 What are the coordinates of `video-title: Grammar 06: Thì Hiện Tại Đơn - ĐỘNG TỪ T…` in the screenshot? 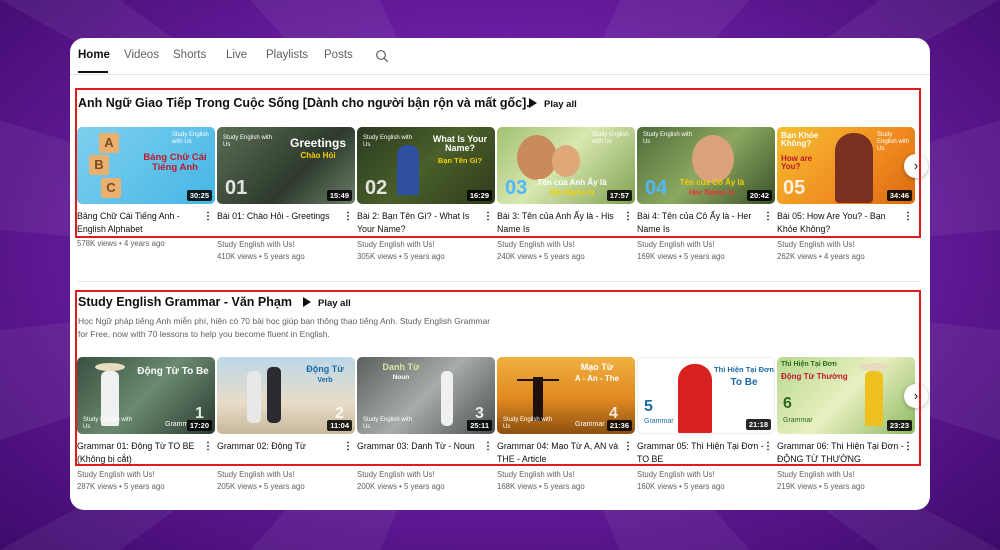 It's located at (841, 453).